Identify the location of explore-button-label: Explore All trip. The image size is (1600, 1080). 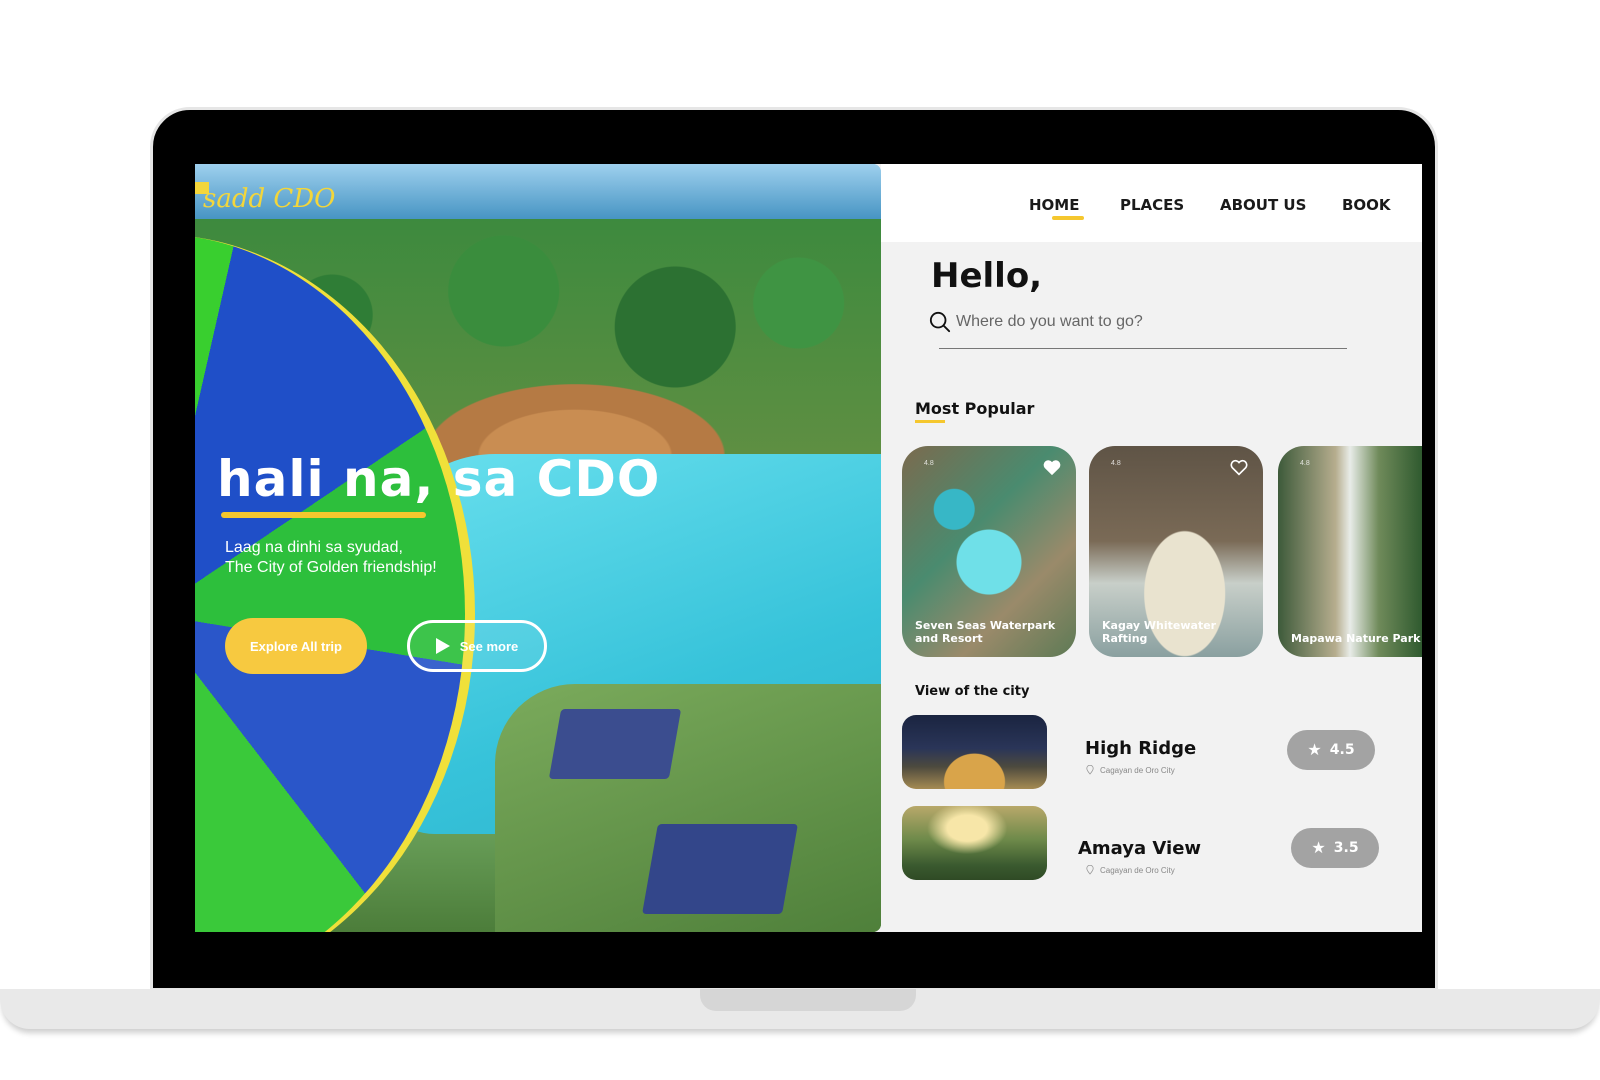
(296, 646).